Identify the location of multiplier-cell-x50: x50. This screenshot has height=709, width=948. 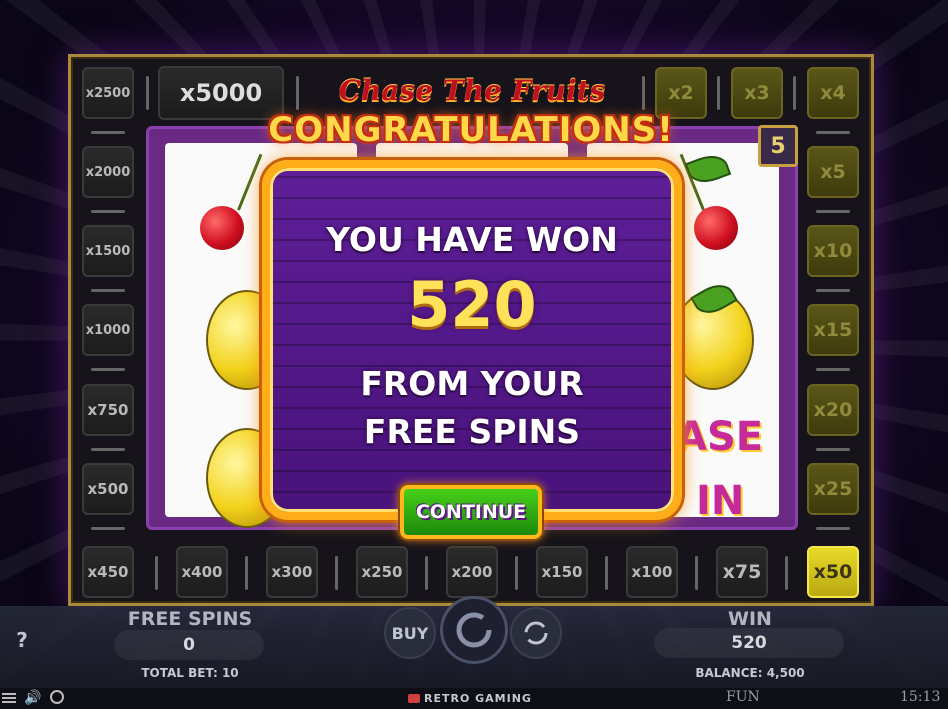
(833, 572).